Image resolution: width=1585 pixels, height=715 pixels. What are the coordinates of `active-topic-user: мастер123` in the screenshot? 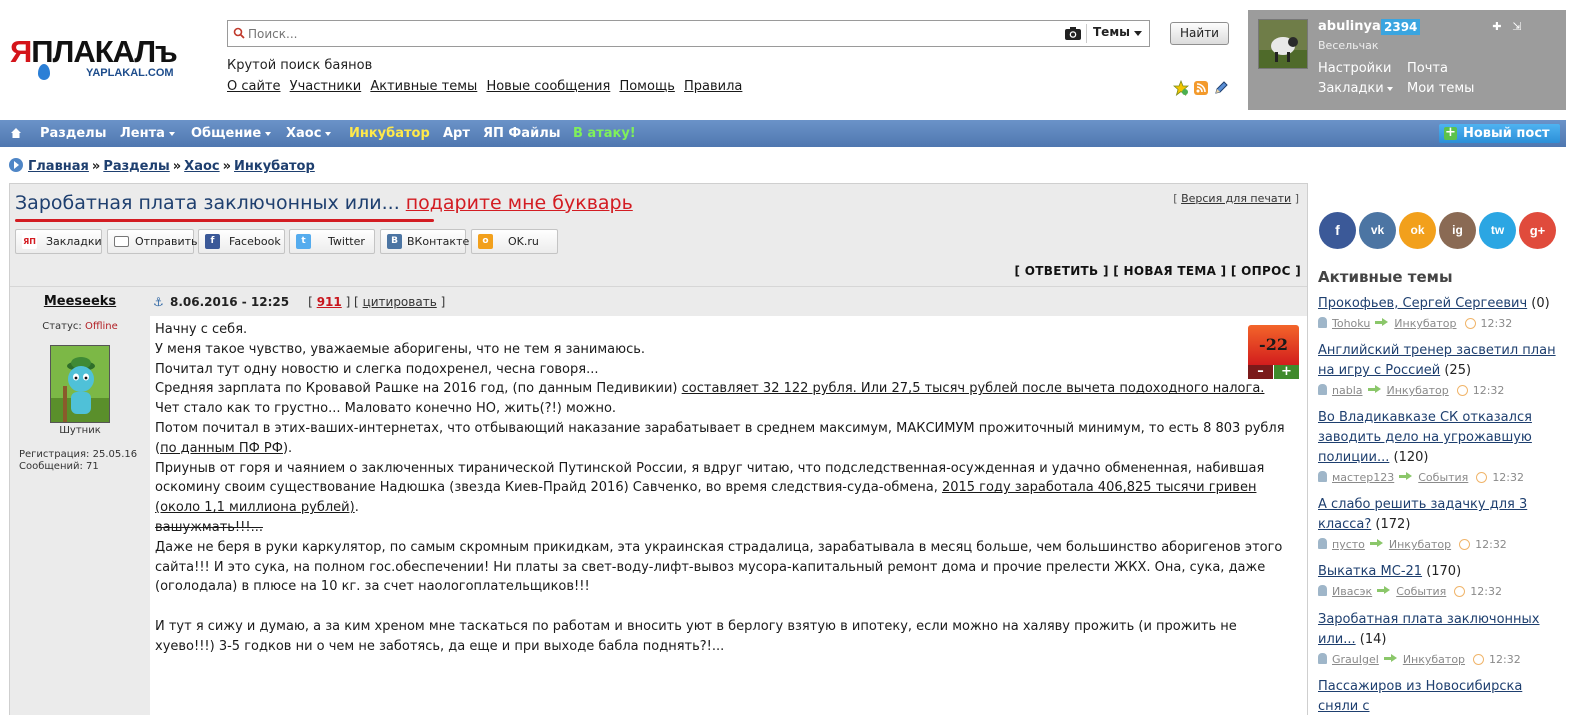 It's located at (1363, 477).